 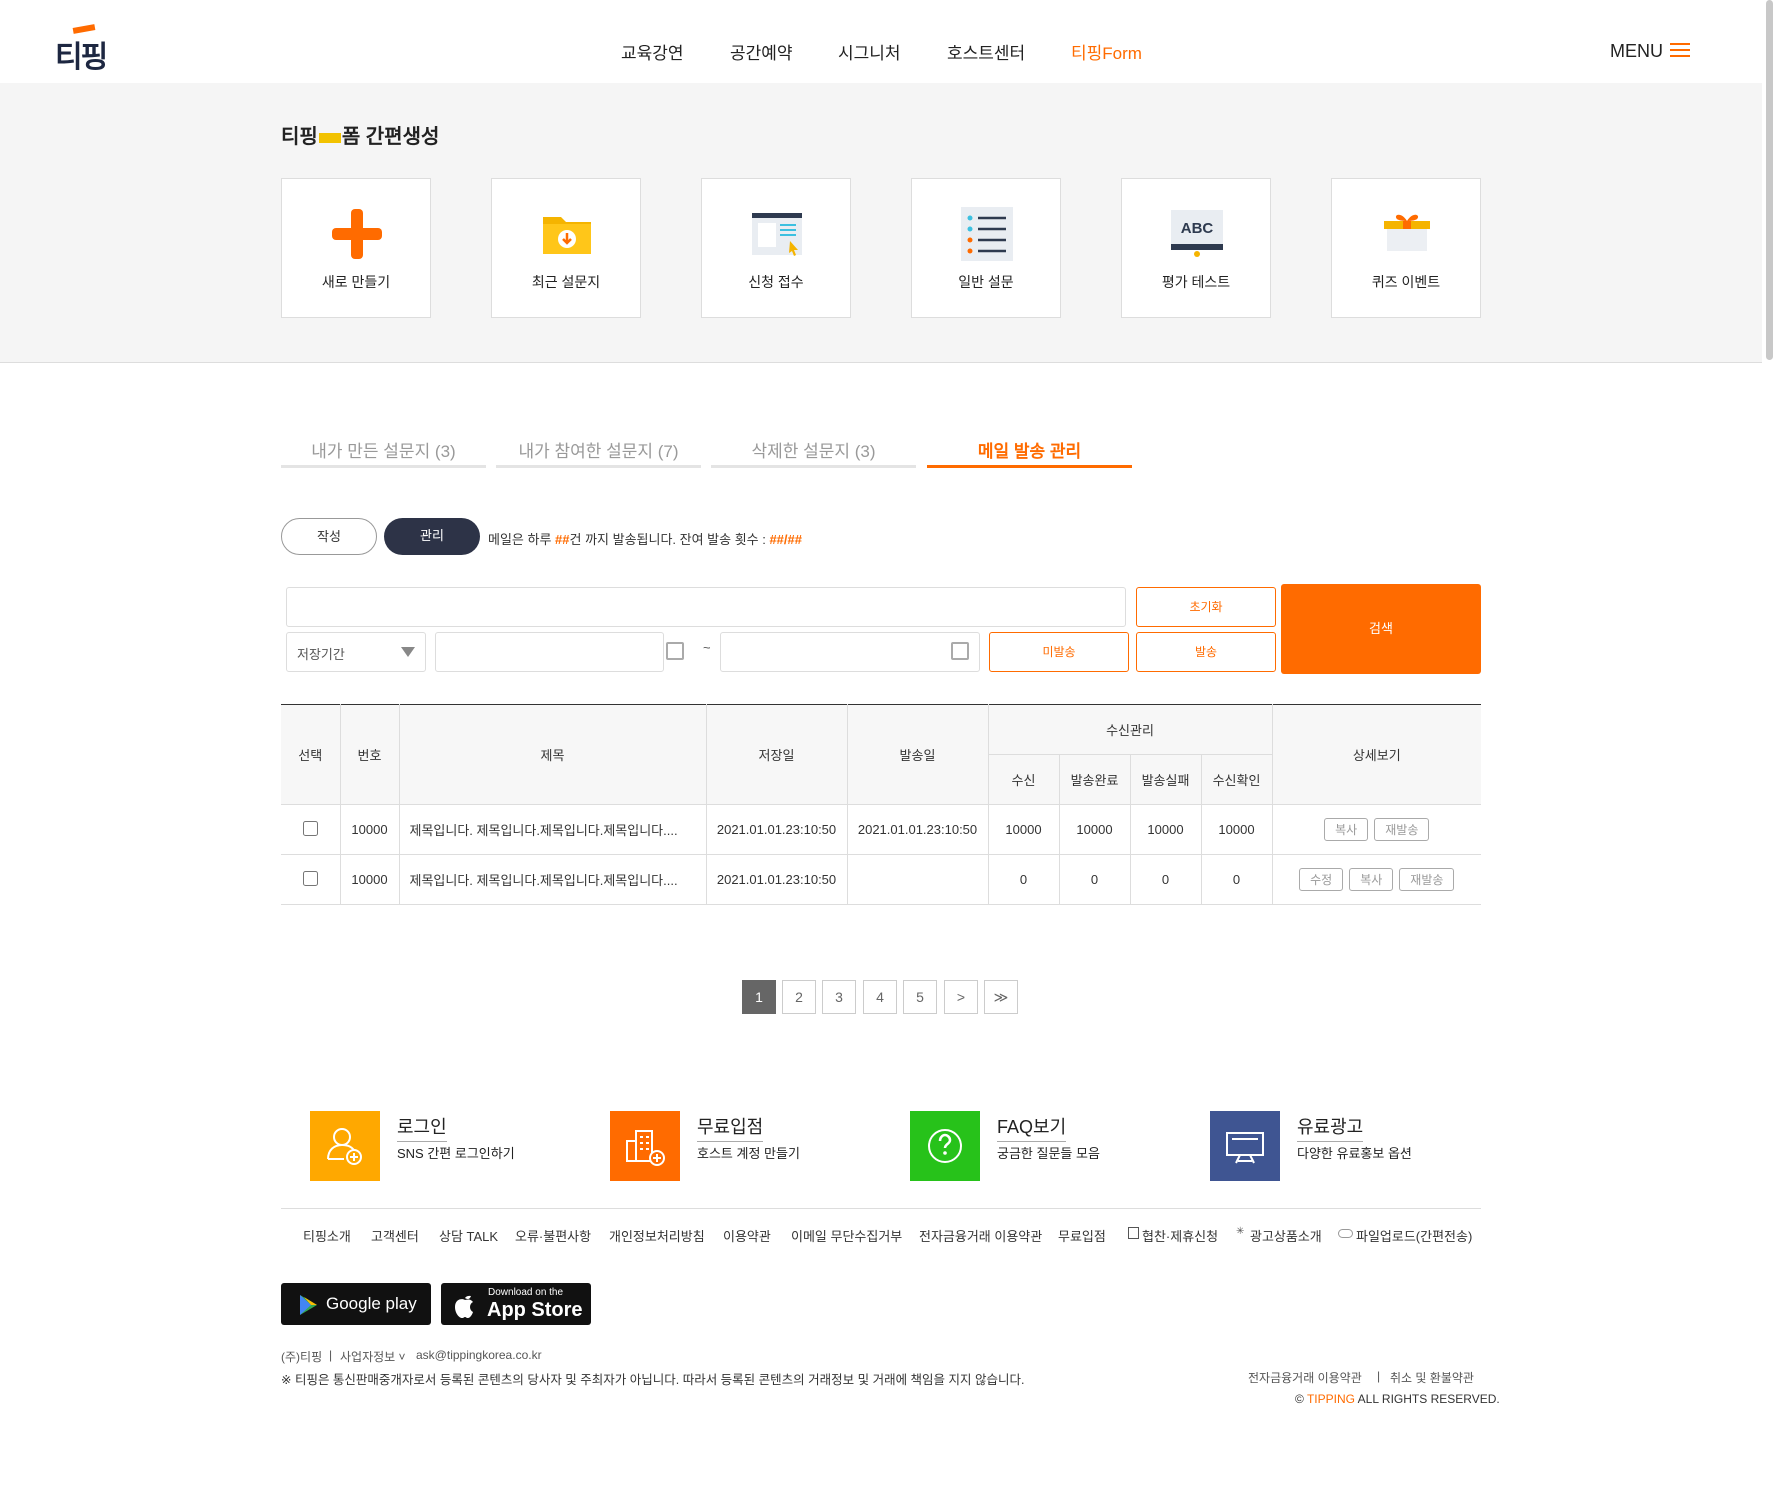 What do you see at coordinates (1094, 779) in the screenshot?
I see `th-done: 발송완료` at bounding box center [1094, 779].